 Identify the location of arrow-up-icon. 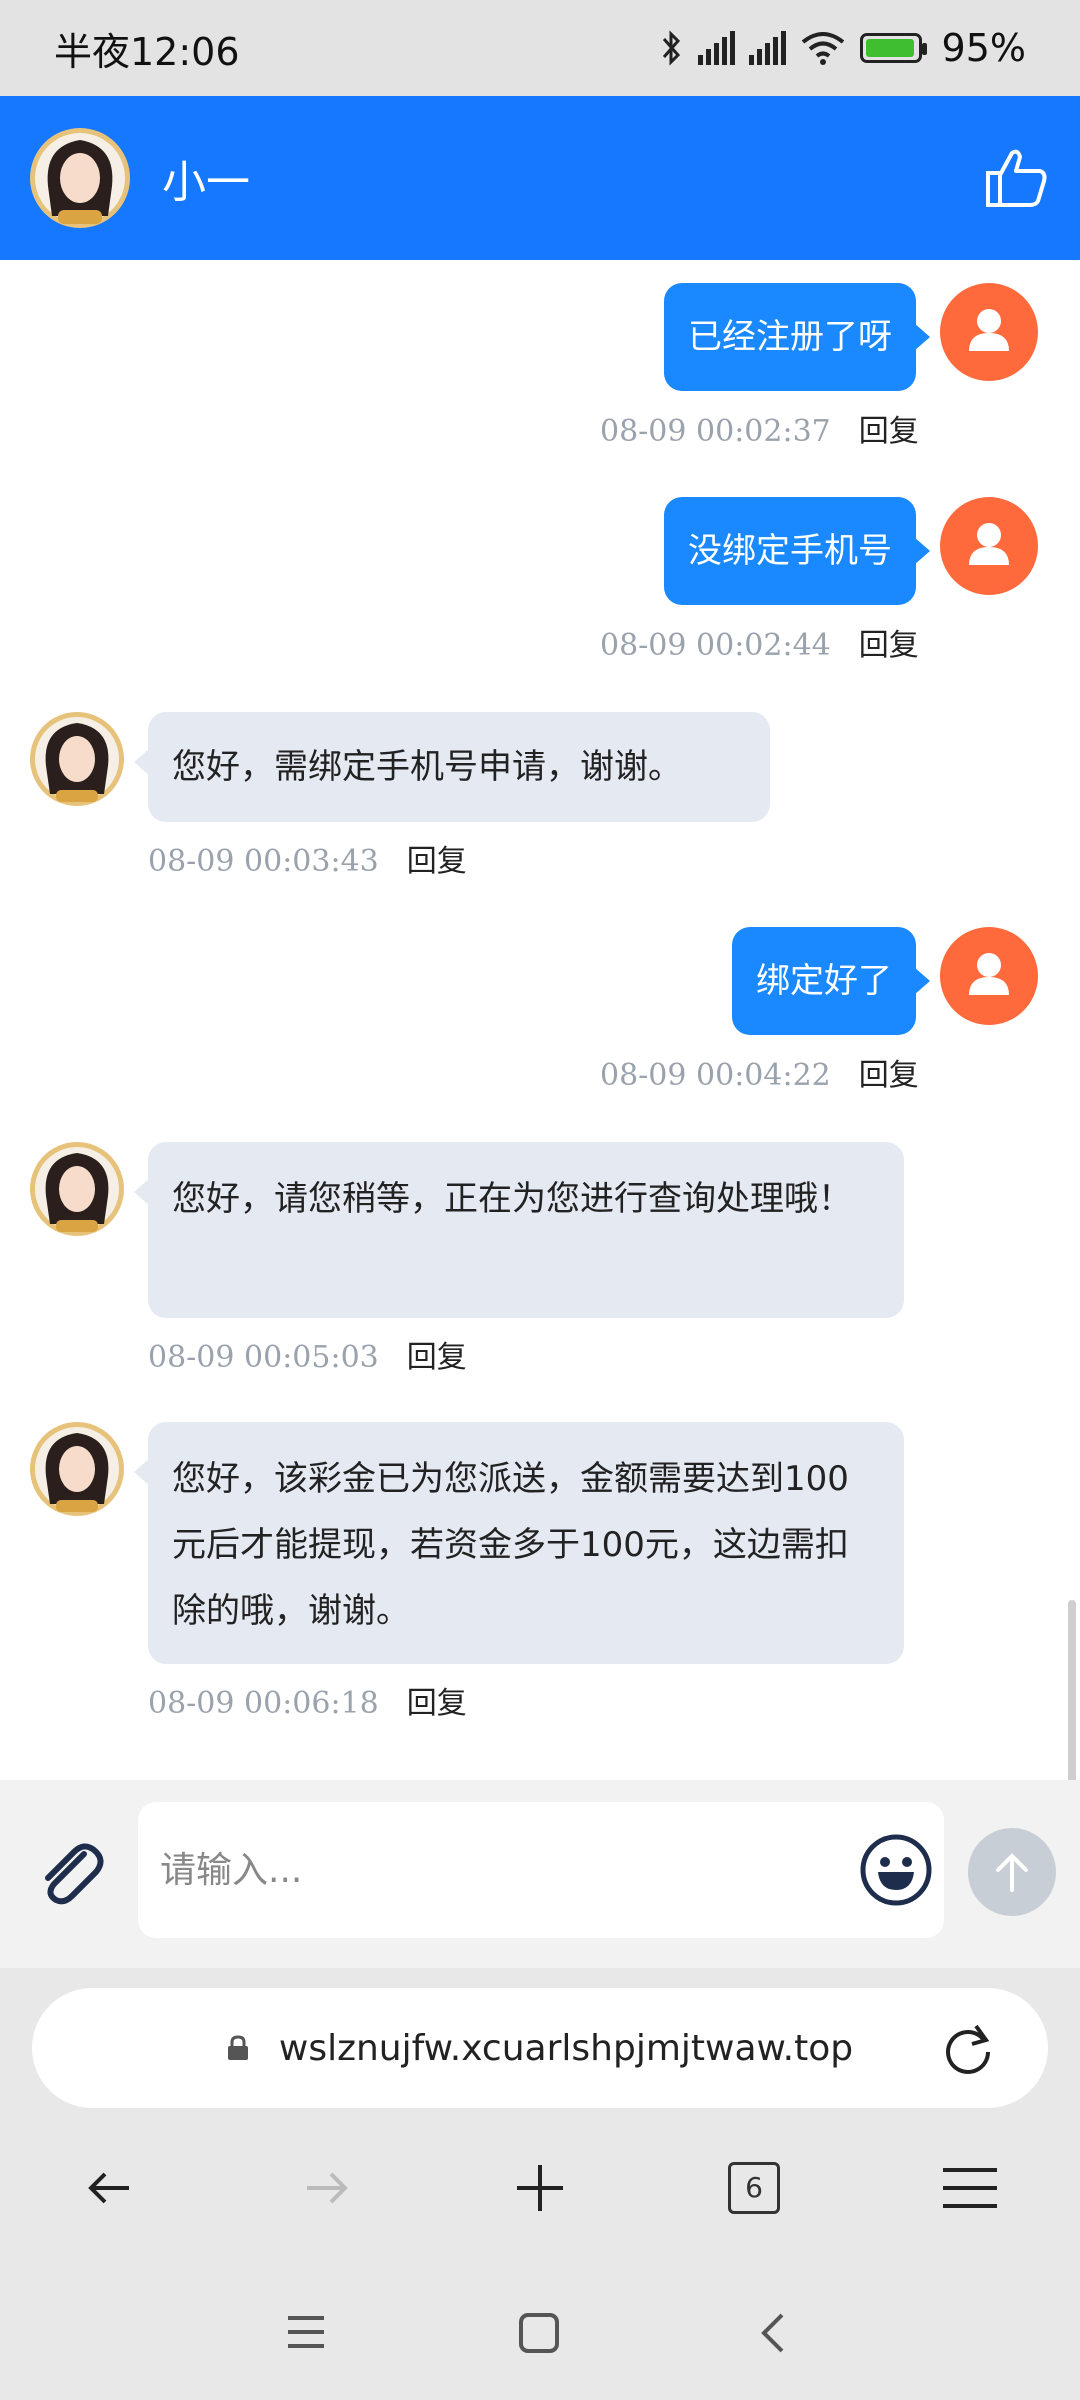
(1012, 1872).